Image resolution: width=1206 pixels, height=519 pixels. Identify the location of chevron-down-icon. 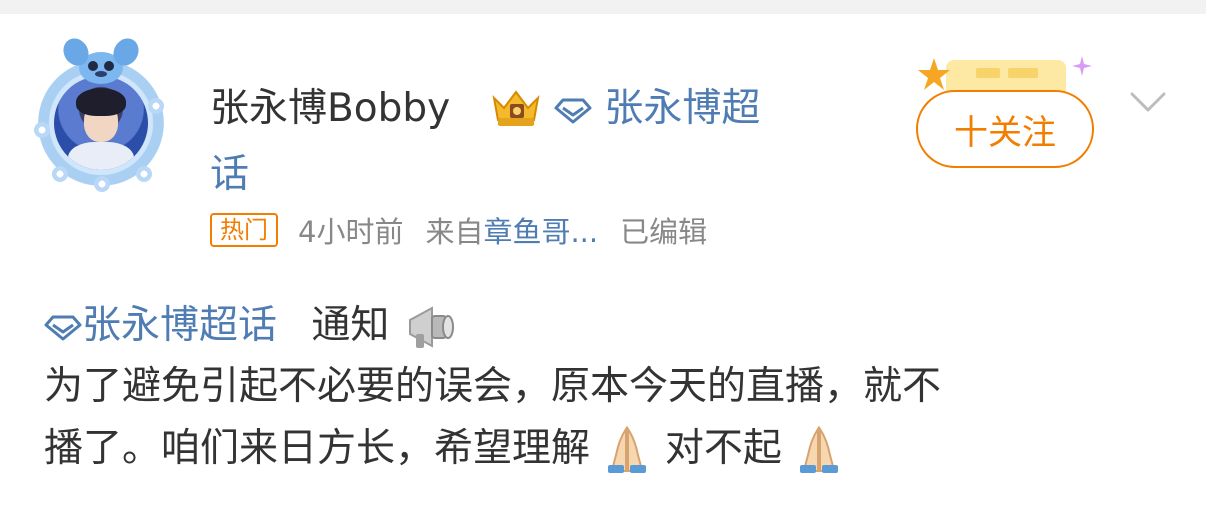
(1148, 102).